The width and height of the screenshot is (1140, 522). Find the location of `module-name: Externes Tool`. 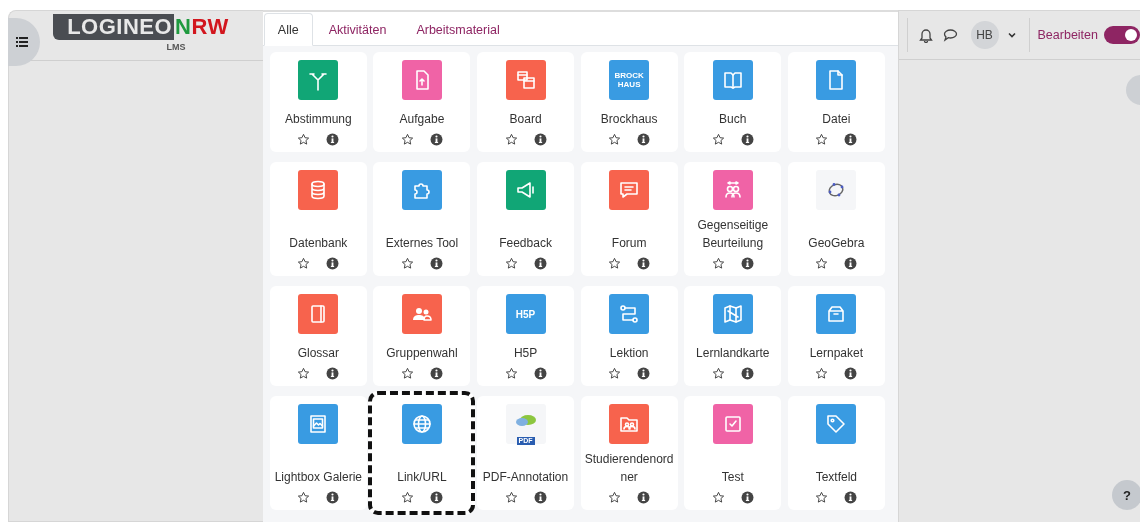

module-name: Externes Tool is located at coordinates (422, 243).